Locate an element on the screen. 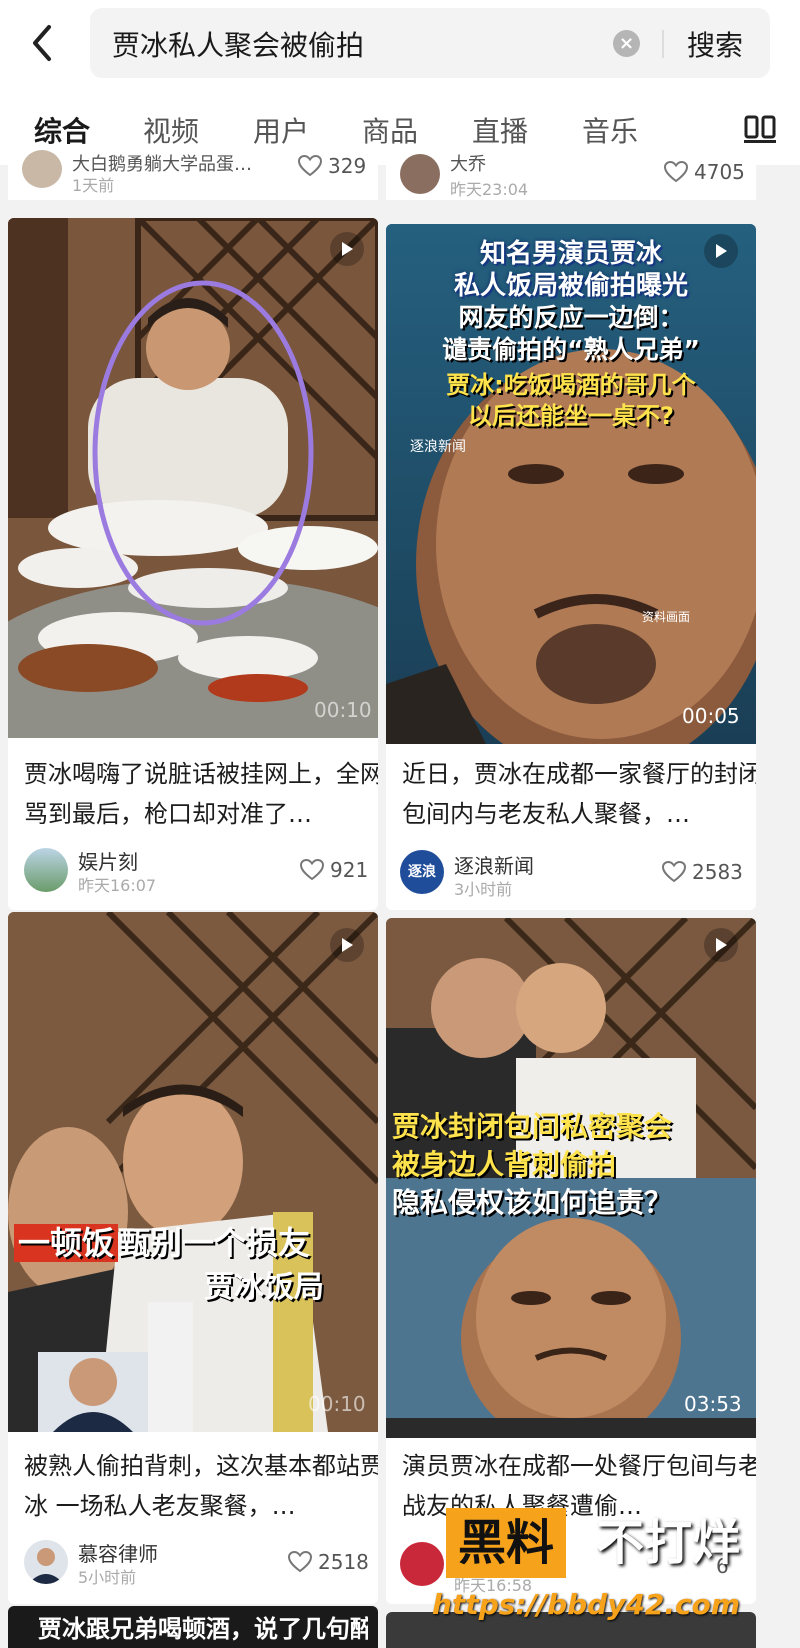  overlay-line: 甄别一个损友 is located at coordinates (214, 1243).